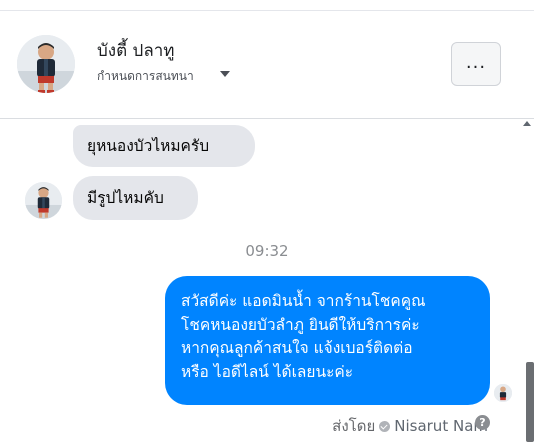 This screenshot has height=448, width=534. Describe the element at coordinates (267, 371) in the screenshot. I see `outgoing-message-line: หรือ ไอดีไลน์ ได้เลยนะค่ะ` at that location.